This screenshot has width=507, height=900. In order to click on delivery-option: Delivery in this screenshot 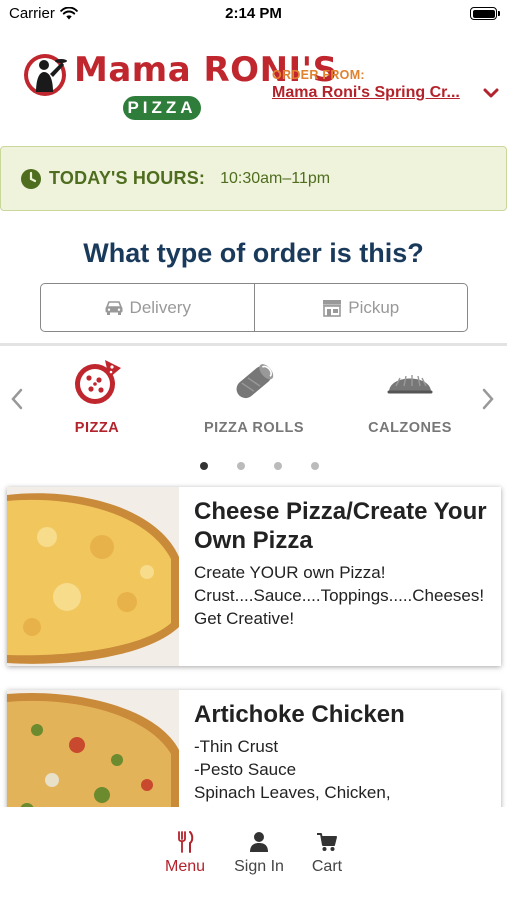, I will do `click(147, 307)`.